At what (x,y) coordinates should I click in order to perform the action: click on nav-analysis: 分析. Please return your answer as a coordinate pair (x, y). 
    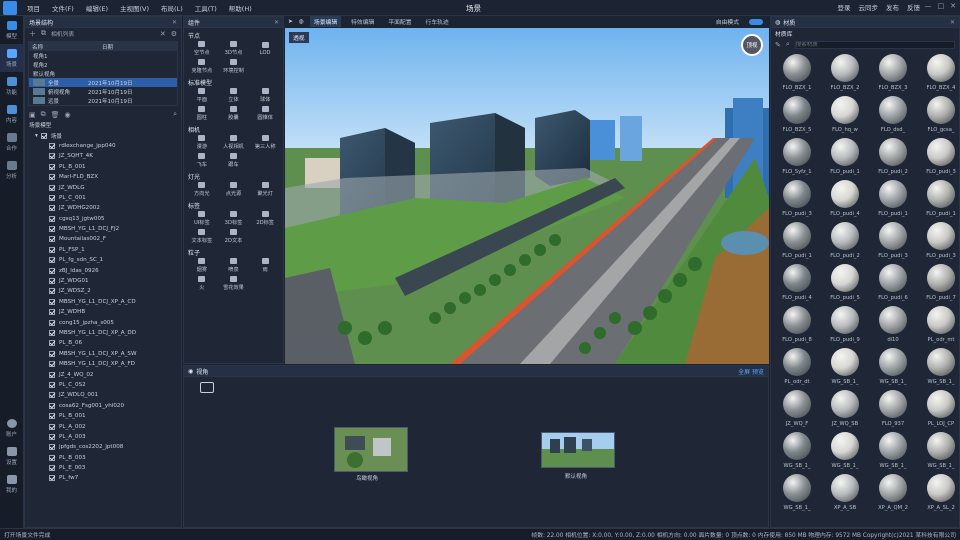
    Looking at the image, I should click on (11, 170).